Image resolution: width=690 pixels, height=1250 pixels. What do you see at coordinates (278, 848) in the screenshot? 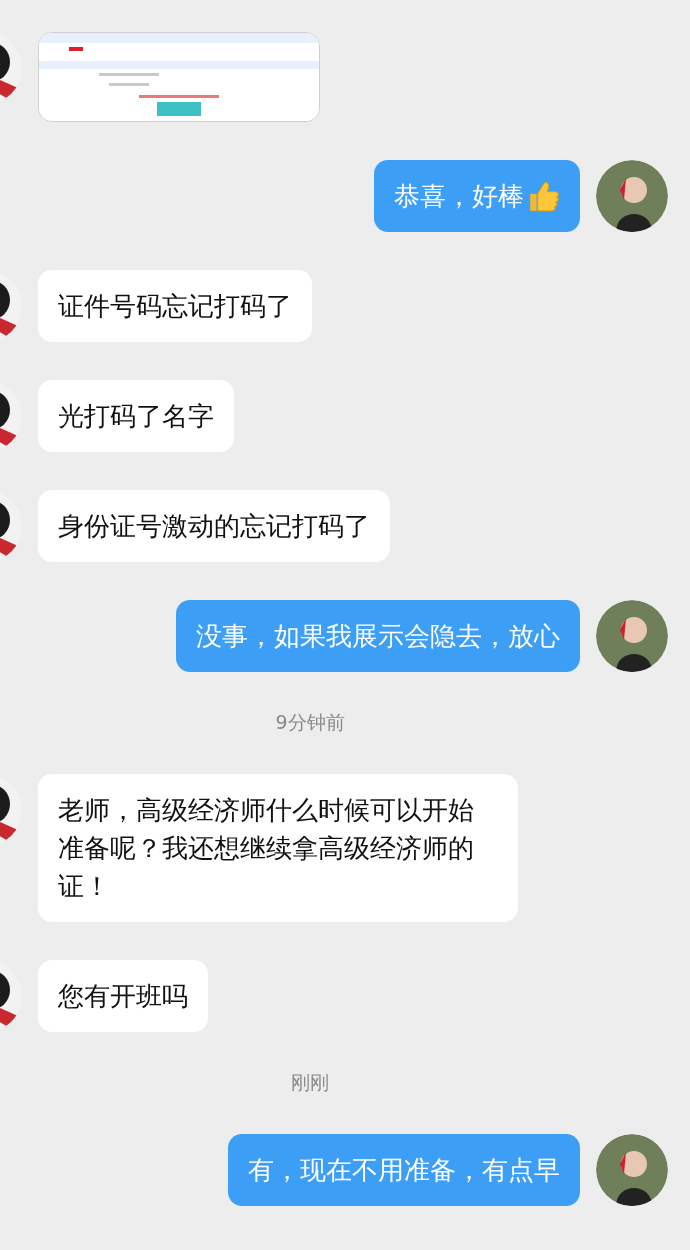
I see `message-bubble: 老师，高级经济师什么时候可以开始准备呢？我还想继续拿高级经济师的证！` at bounding box center [278, 848].